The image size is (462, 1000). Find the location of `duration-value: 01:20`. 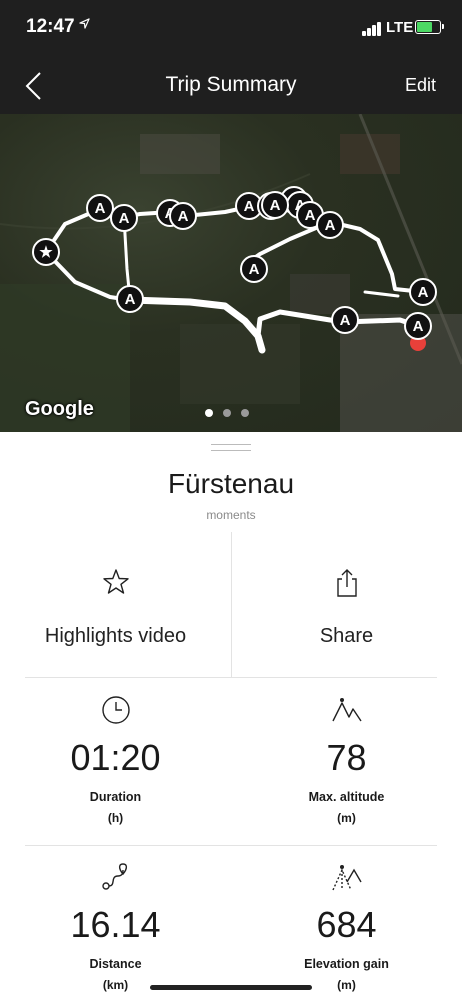

duration-value: 01:20 is located at coordinates (115, 757).